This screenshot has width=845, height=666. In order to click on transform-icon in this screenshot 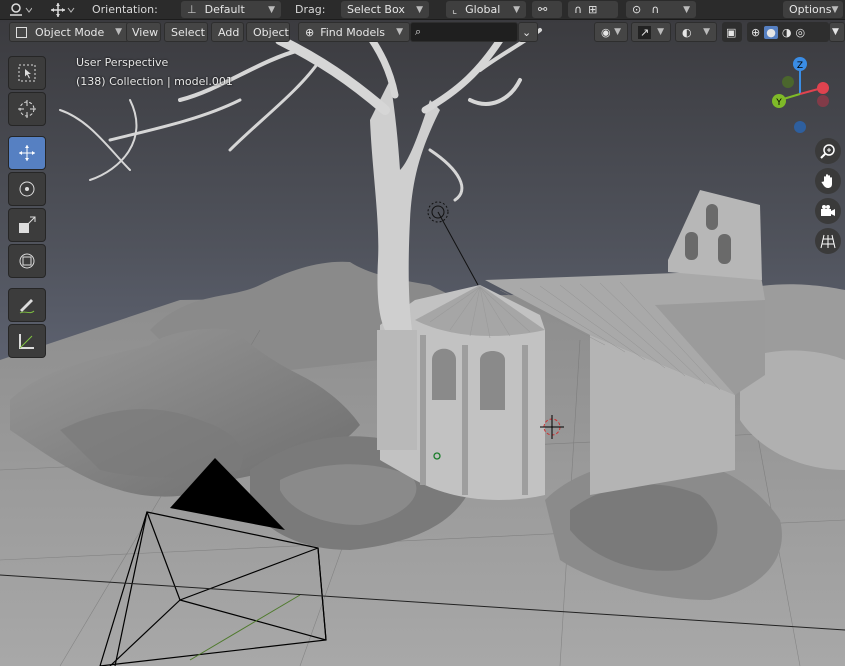, I will do `click(27, 261)`.